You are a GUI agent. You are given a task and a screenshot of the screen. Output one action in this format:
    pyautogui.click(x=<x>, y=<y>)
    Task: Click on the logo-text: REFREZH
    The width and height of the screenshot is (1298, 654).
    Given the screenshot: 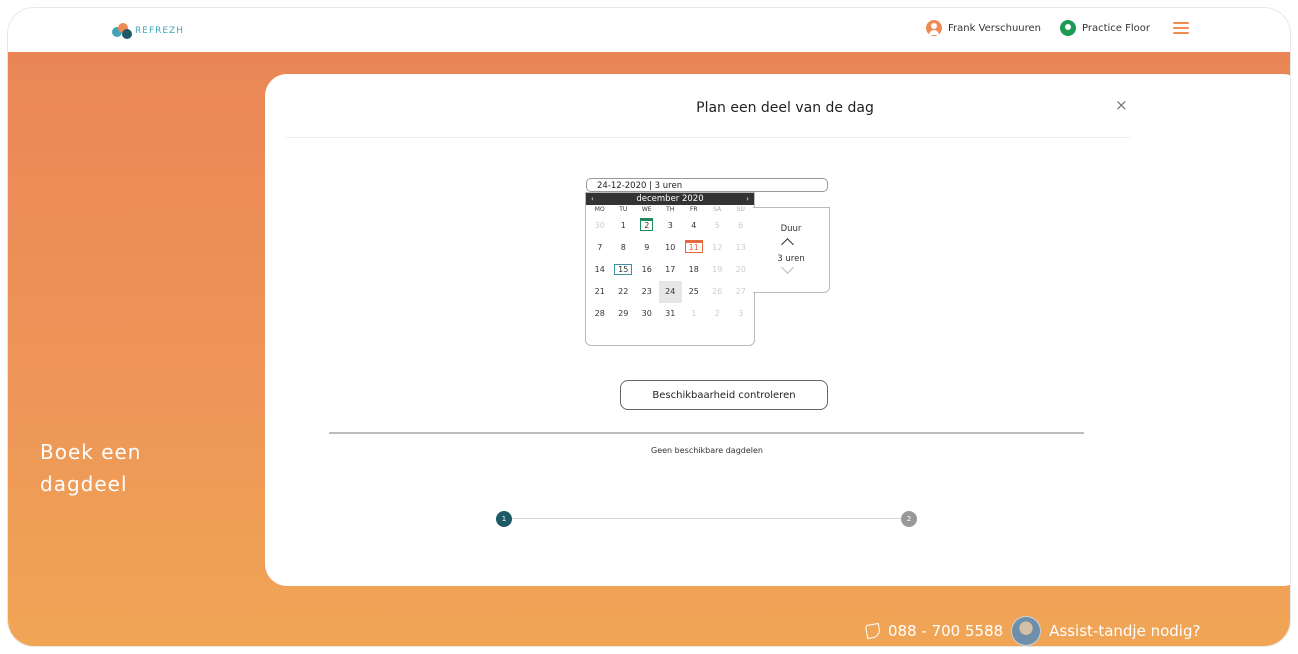 What is the action you would take?
    pyautogui.click(x=159, y=31)
    